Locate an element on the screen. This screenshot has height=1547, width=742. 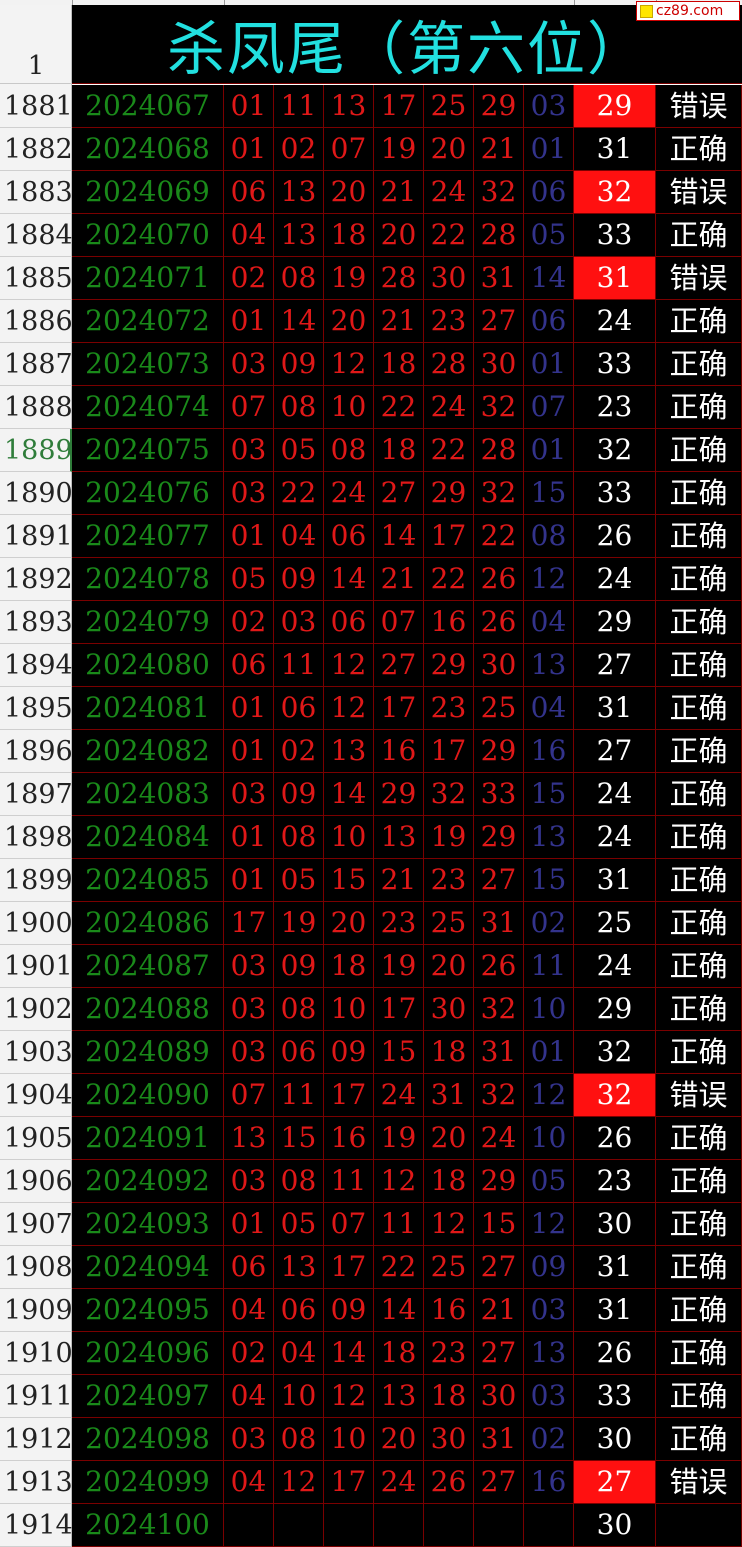
row-header: 1896 is located at coordinates (36, 751).